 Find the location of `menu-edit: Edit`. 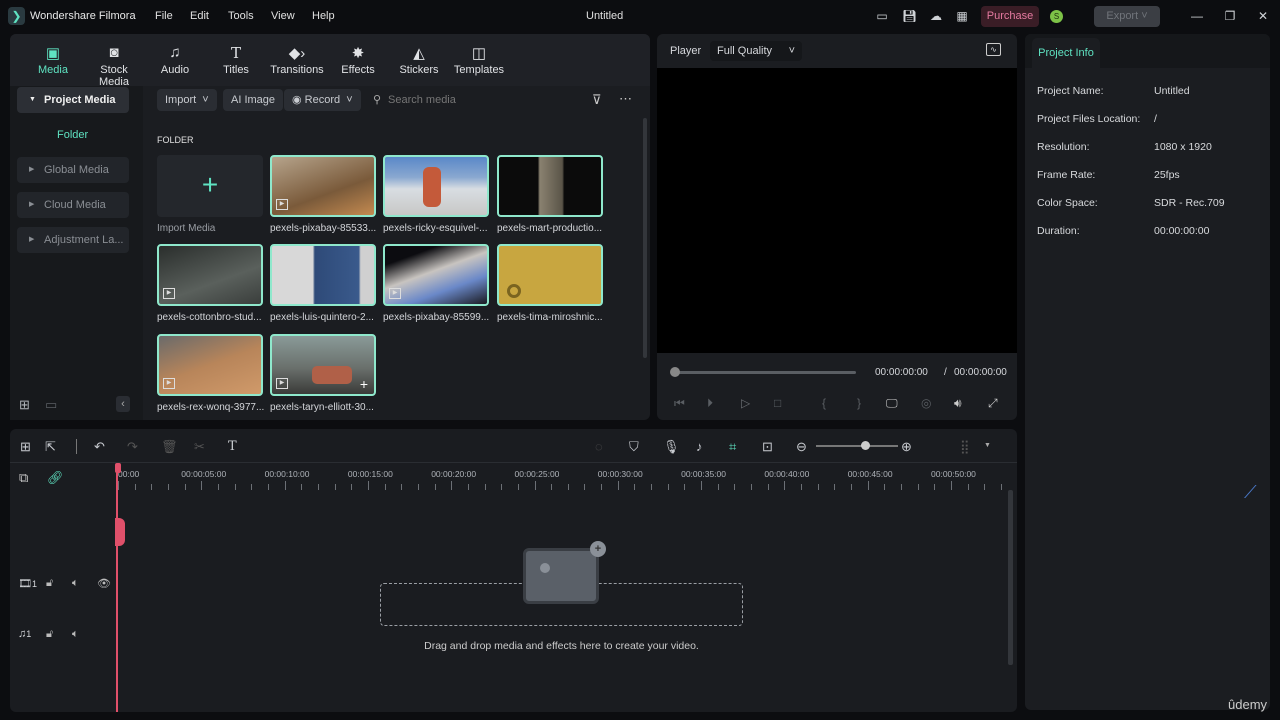

menu-edit: Edit is located at coordinates (199, 16).